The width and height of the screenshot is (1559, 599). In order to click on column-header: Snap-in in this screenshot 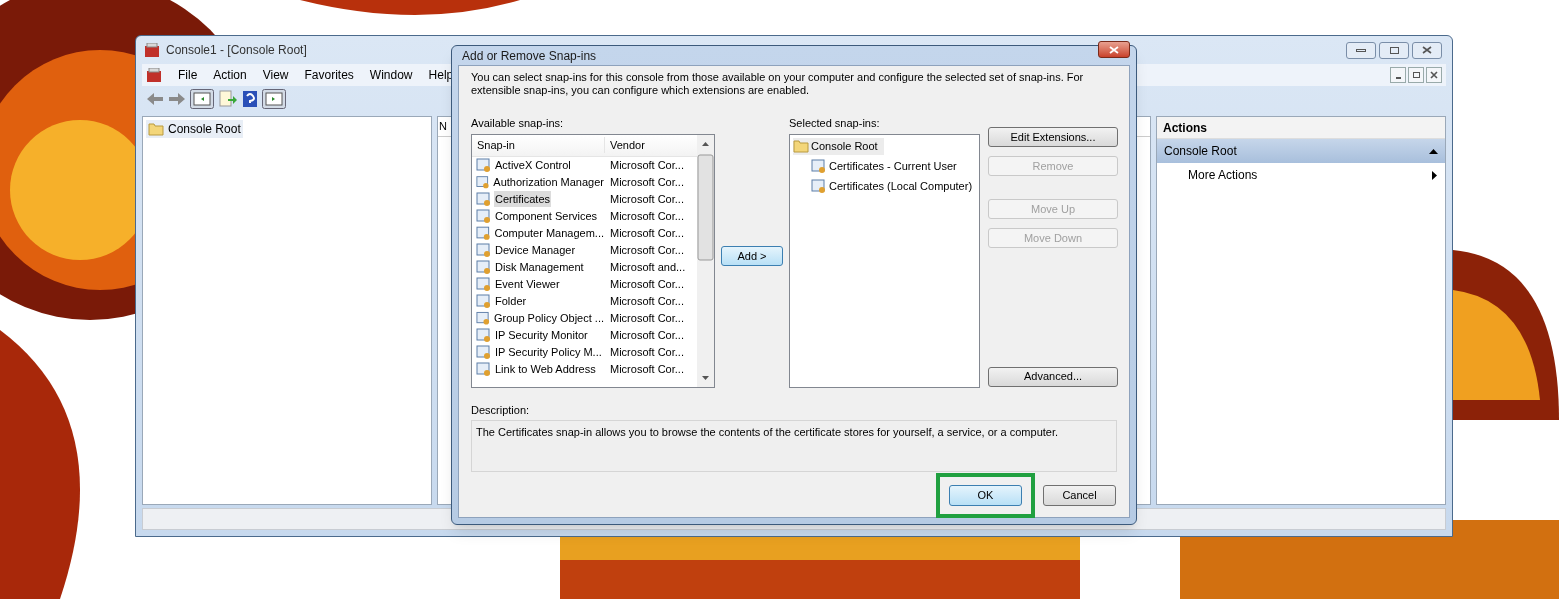, I will do `click(538, 145)`.